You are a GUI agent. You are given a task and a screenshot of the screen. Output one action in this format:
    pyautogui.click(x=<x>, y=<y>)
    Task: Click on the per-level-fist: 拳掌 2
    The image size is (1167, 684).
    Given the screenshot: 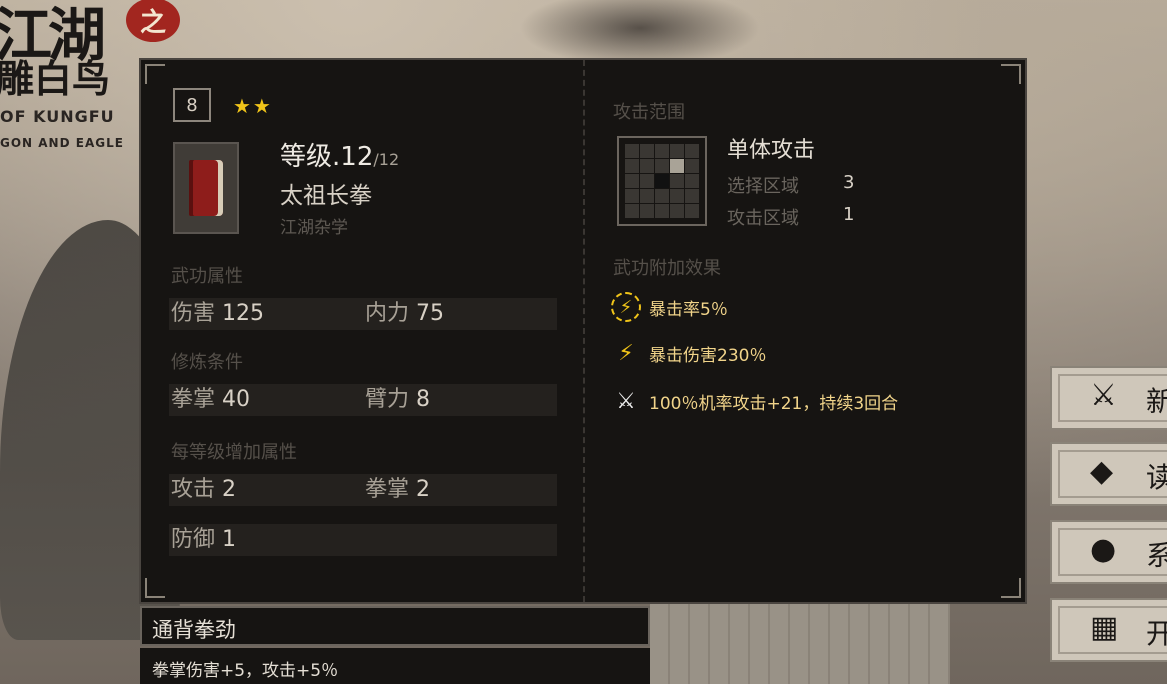 What is the action you would take?
    pyautogui.click(x=398, y=489)
    